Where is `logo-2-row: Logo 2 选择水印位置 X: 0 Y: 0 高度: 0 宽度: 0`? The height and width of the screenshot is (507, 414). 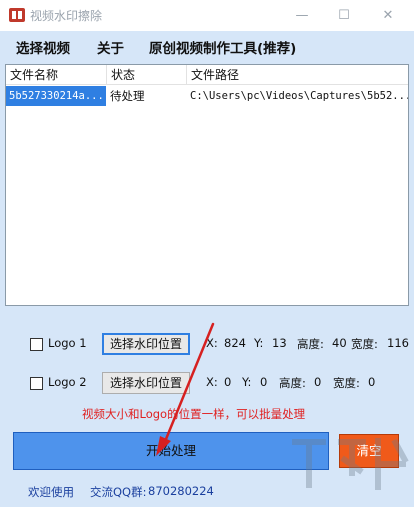 logo-2-row: Logo 2 选择水印位置 X: 0 Y: 0 高度: 0 宽度: 0 is located at coordinates (207, 384).